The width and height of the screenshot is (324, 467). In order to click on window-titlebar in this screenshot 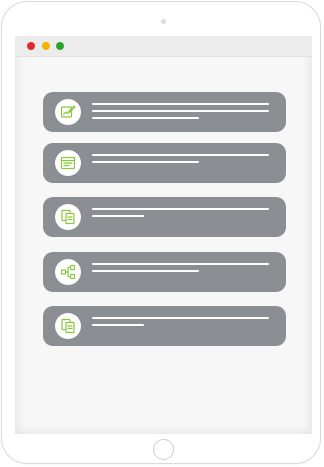, I will do `click(163, 46)`.